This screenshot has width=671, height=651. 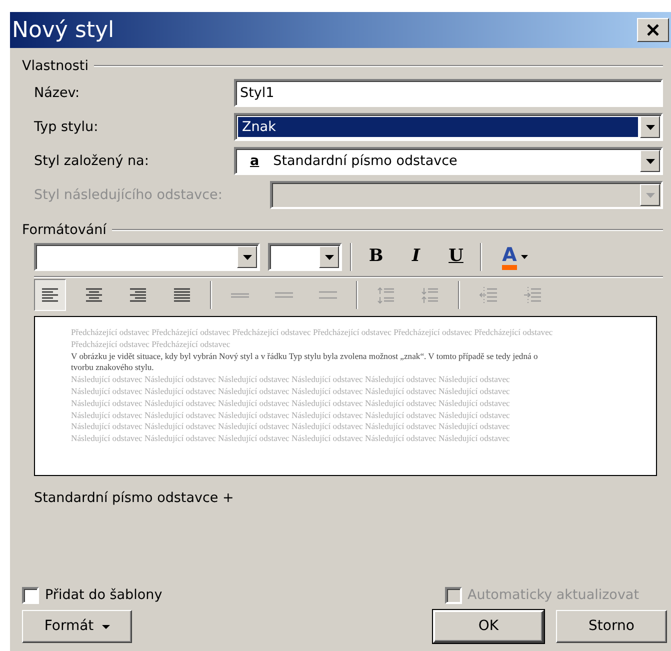 What do you see at coordinates (138, 295) in the screenshot?
I see `align-right-icon` at bounding box center [138, 295].